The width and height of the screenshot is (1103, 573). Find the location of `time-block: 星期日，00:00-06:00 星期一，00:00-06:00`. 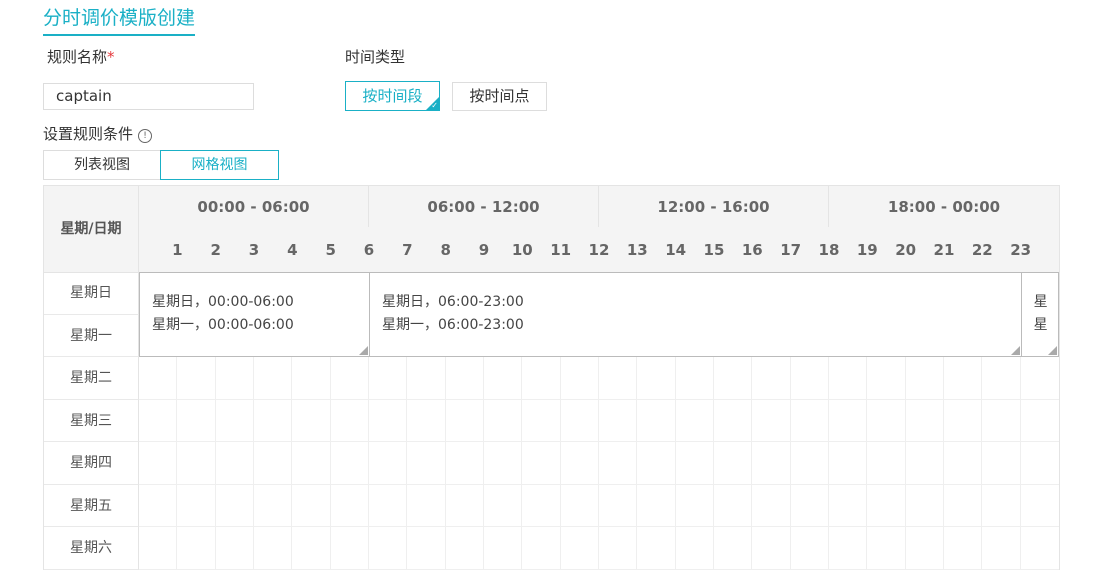

time-block: 星期日，00:00-06:00 星期一，00:00-06:00 is located at coordinates (254, 314).